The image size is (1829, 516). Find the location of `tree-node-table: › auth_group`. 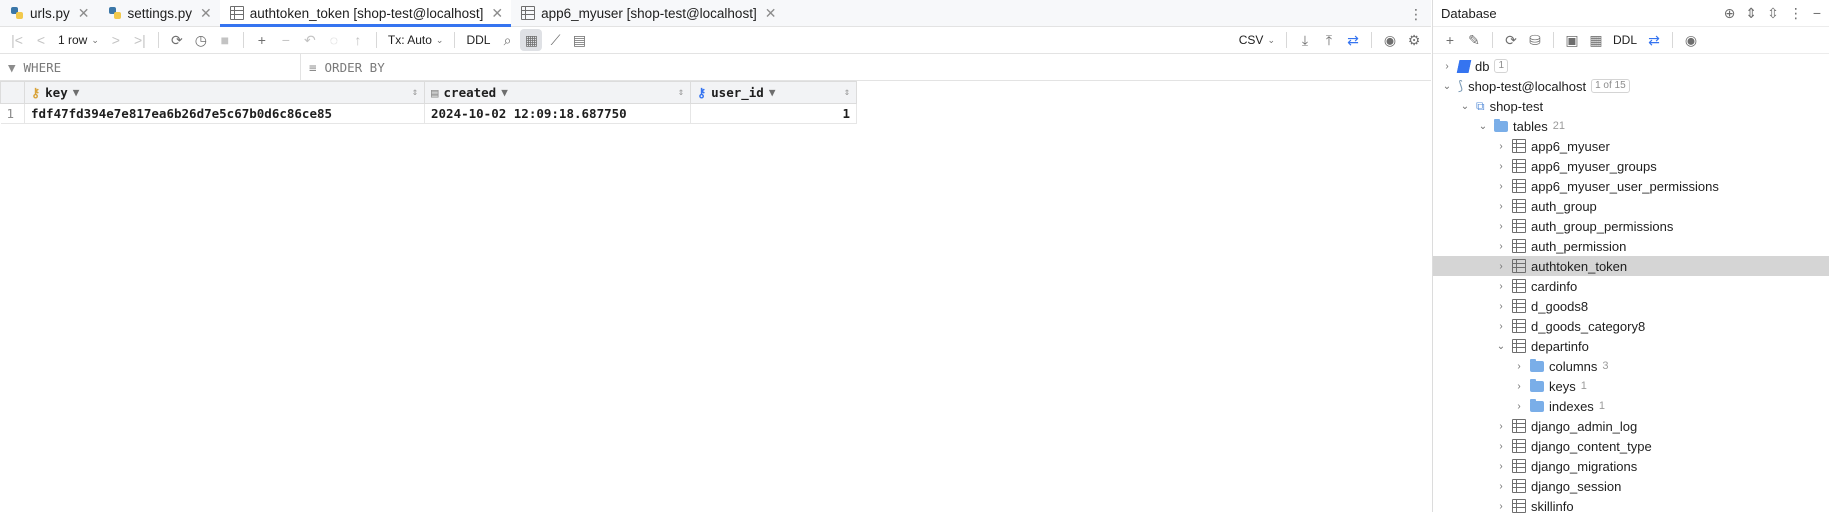

tree-node-table: › auth_group is located at coordinates (1631, 206).